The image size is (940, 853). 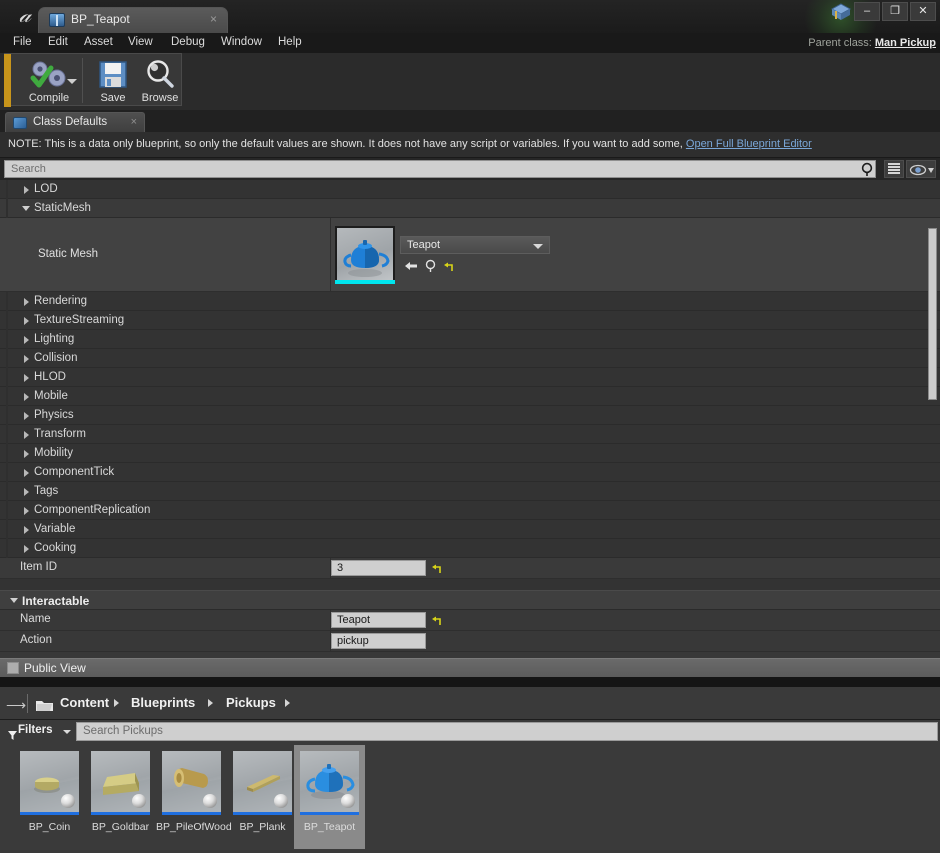 I want to click on minimize-button: –, so click(x=867, y=11).